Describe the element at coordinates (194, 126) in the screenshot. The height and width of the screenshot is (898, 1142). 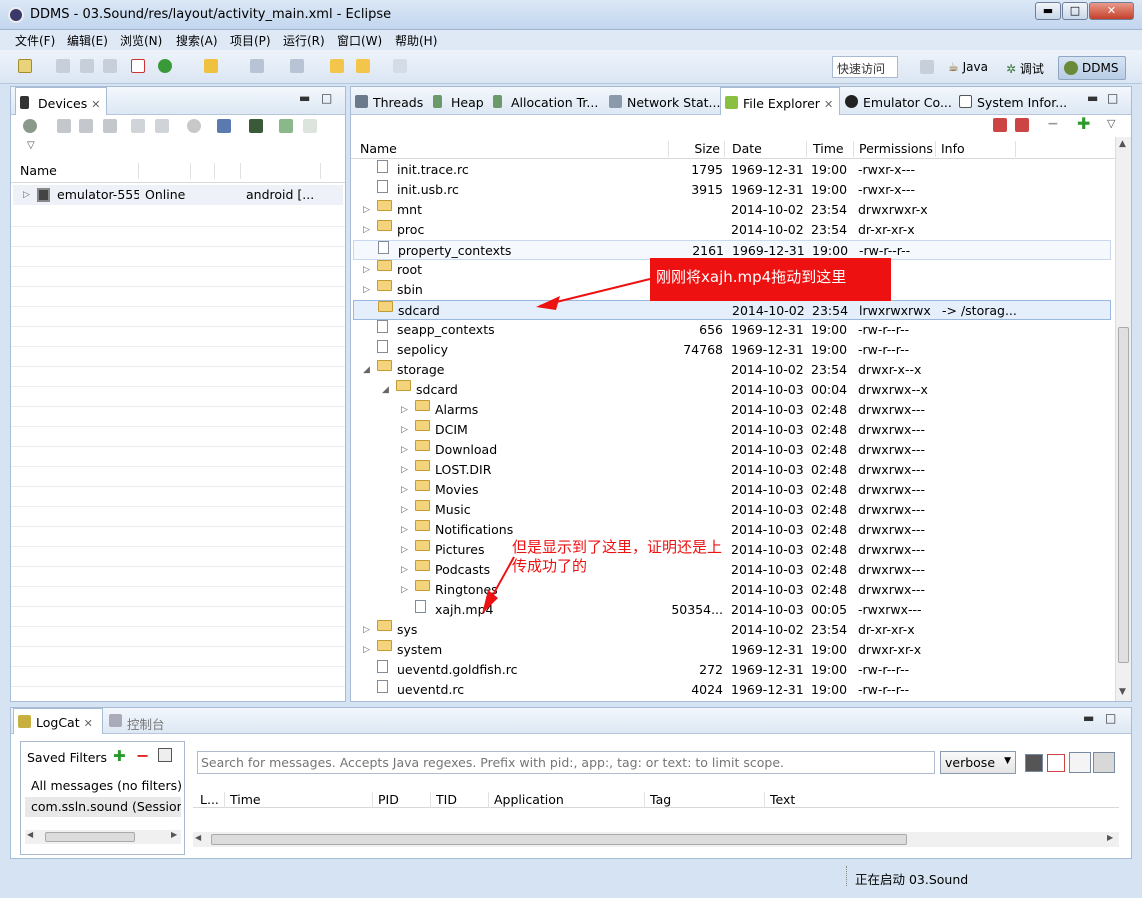
I see `stop-process-icon` at that location.